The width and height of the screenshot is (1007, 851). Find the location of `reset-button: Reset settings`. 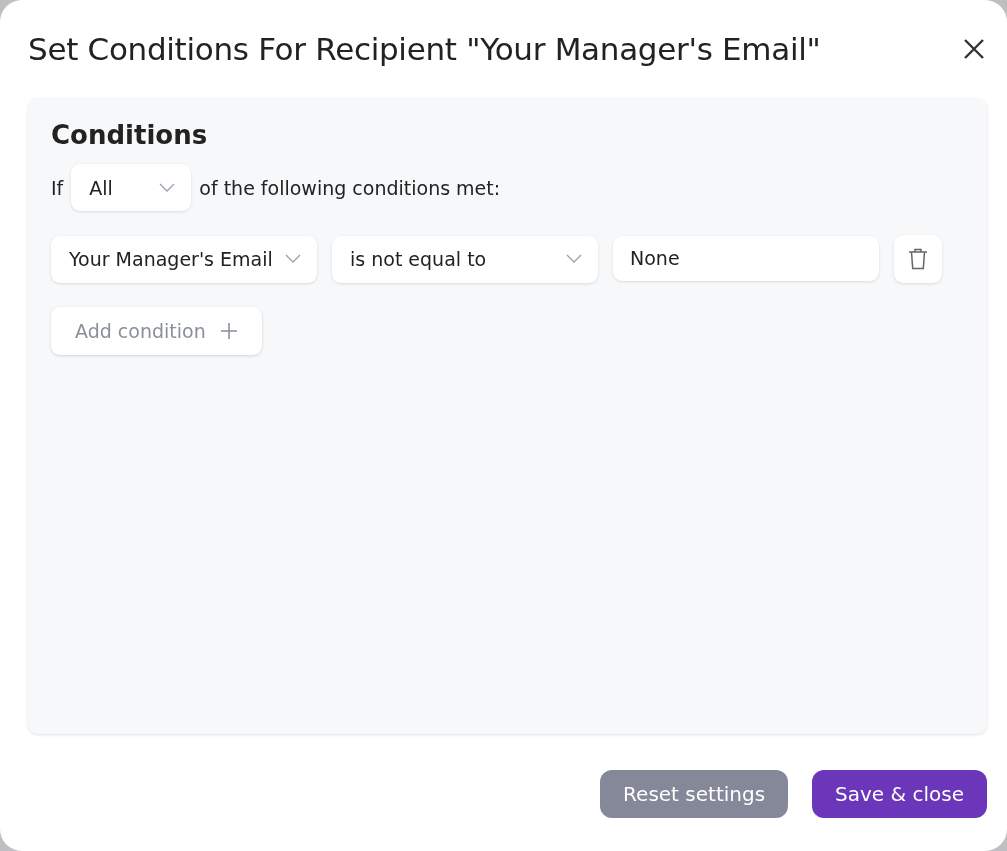

reset-button: Reset settings is located at coordinates (694, 794).